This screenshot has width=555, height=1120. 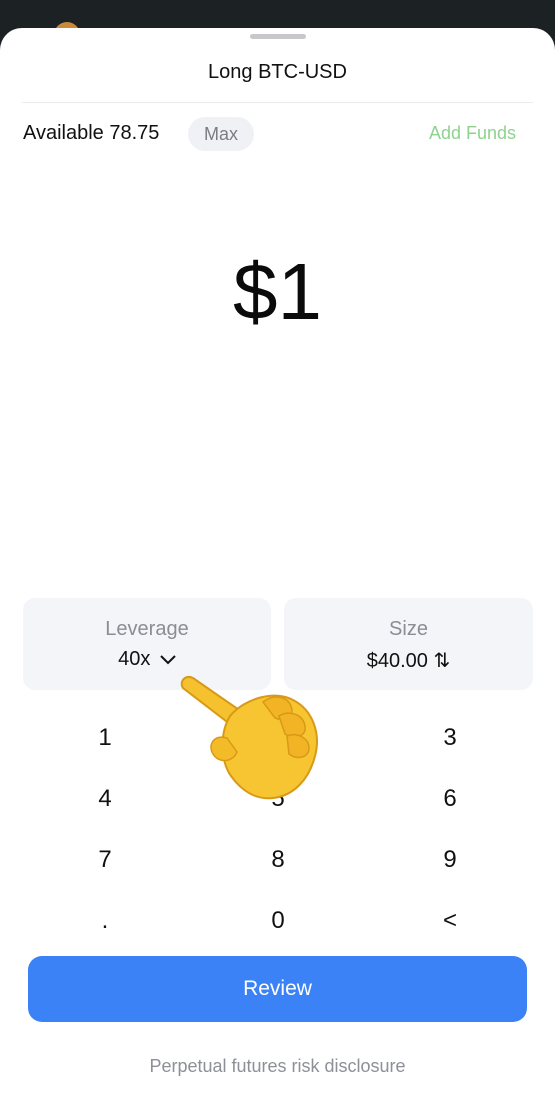 What do you see at coordinates (277, 989) in the screenshot?
I see `review-button: Review` at bounding box center [277, 989].